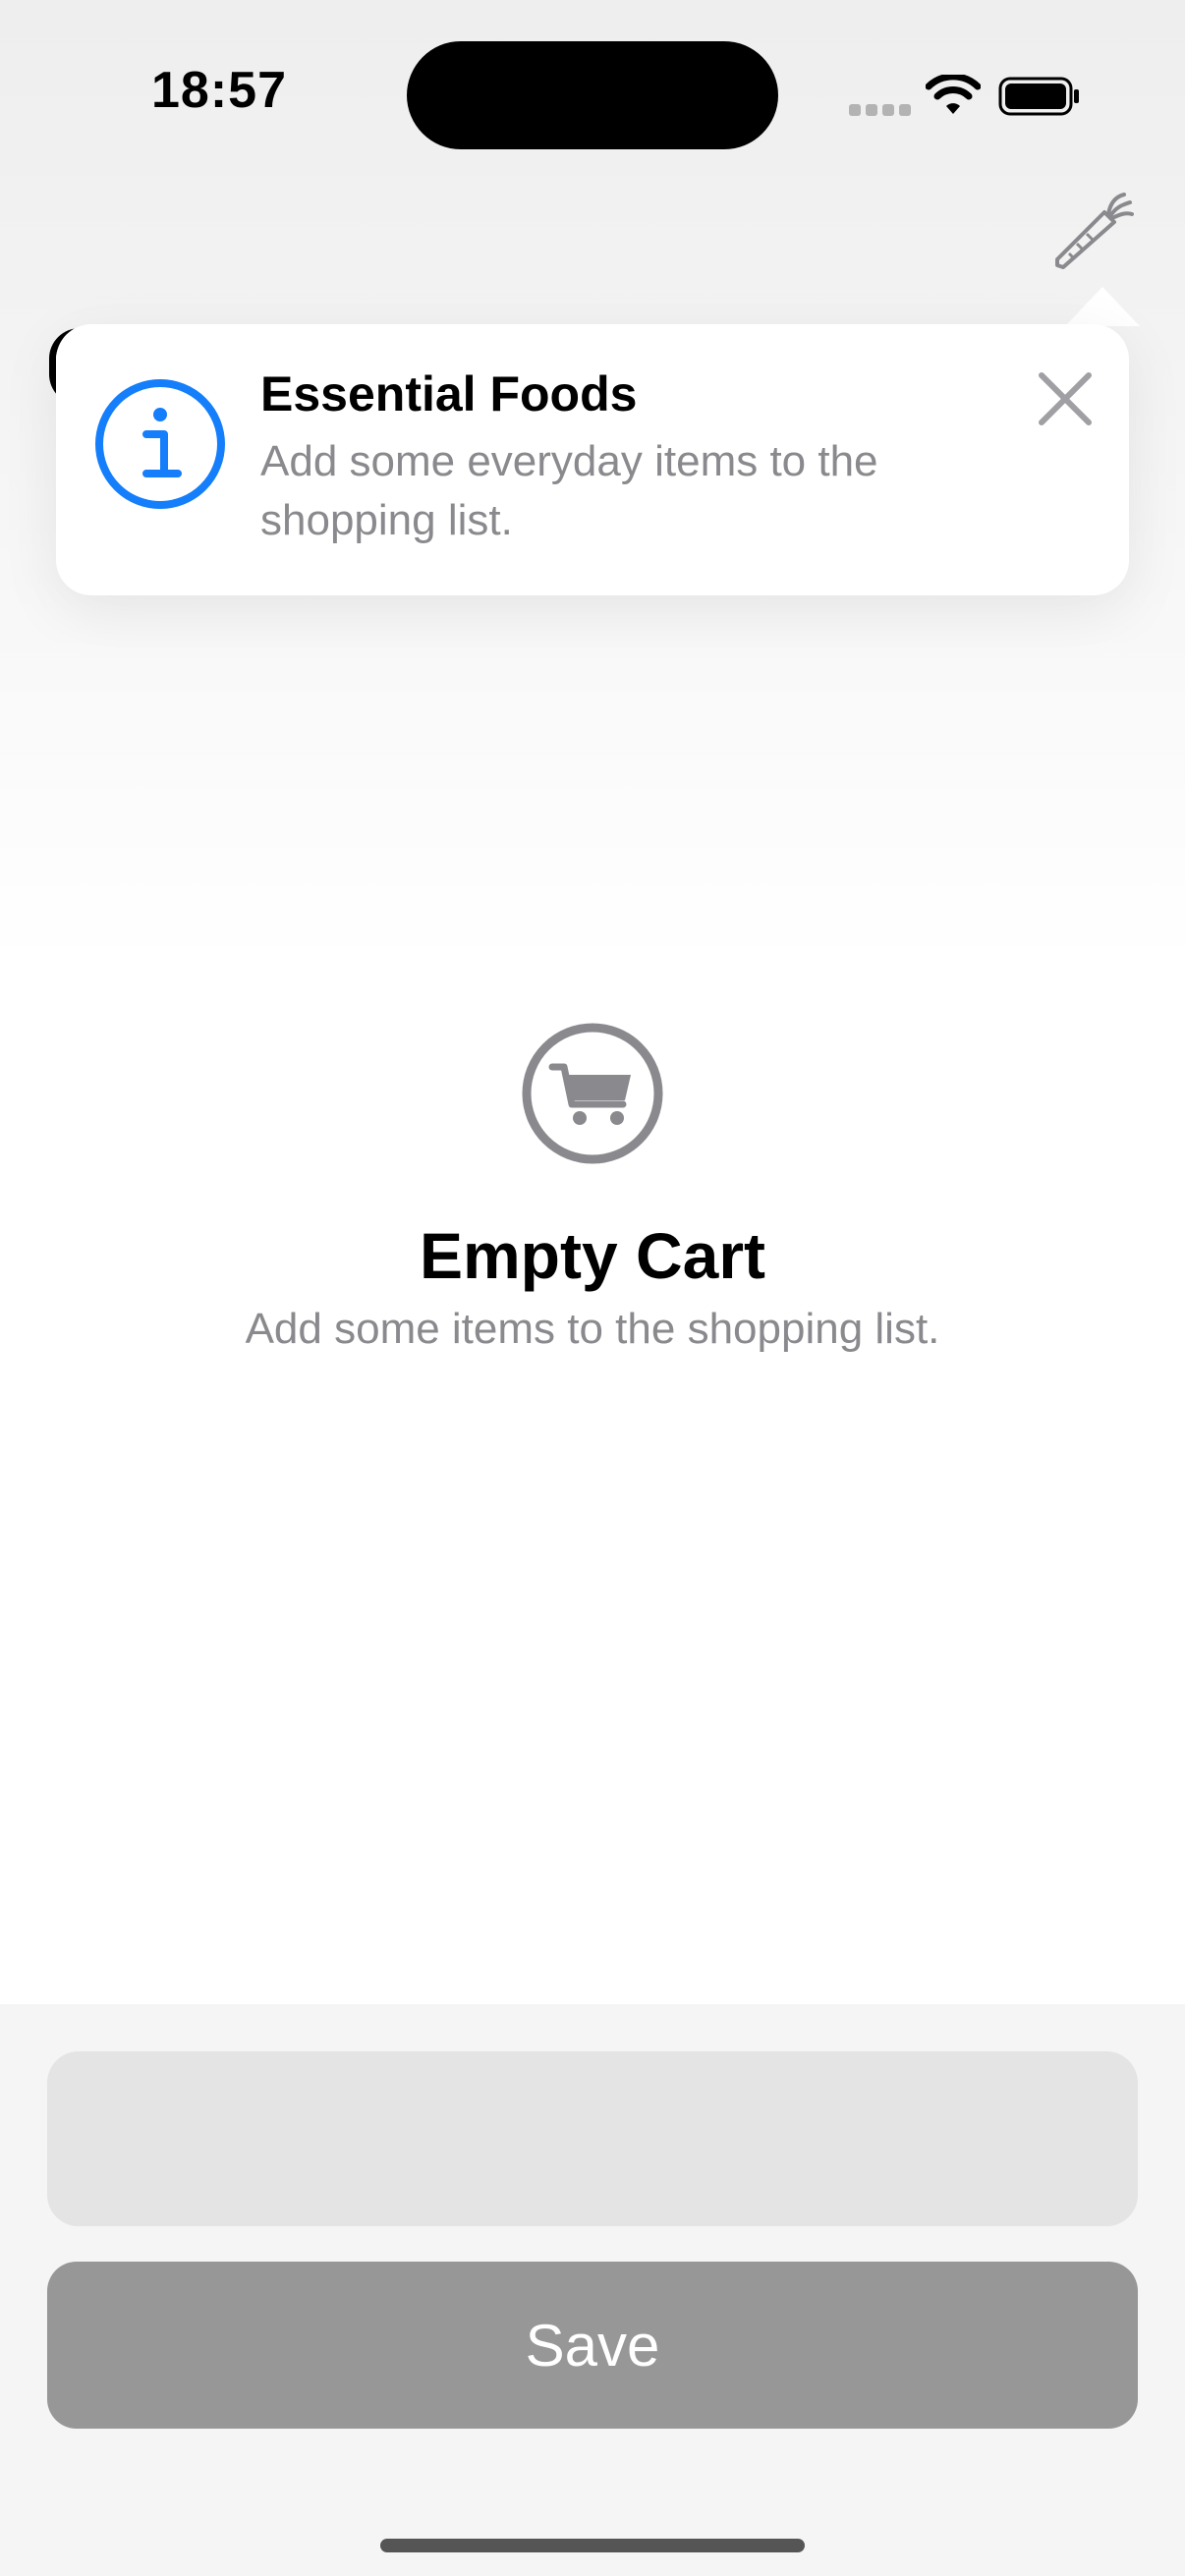 This screenshot has height=2576, width=1185. What do you see at coordinates (592, 2545) in the screenshot?
I see `home-indicator` at bounding box center [592, 2545].